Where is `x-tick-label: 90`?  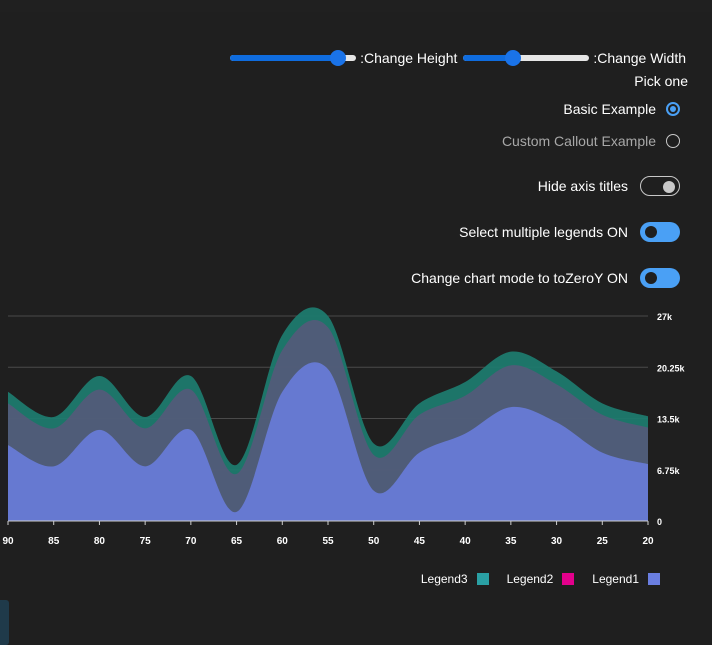 x-tick-label: 90 is located at coordinates (8, 541).